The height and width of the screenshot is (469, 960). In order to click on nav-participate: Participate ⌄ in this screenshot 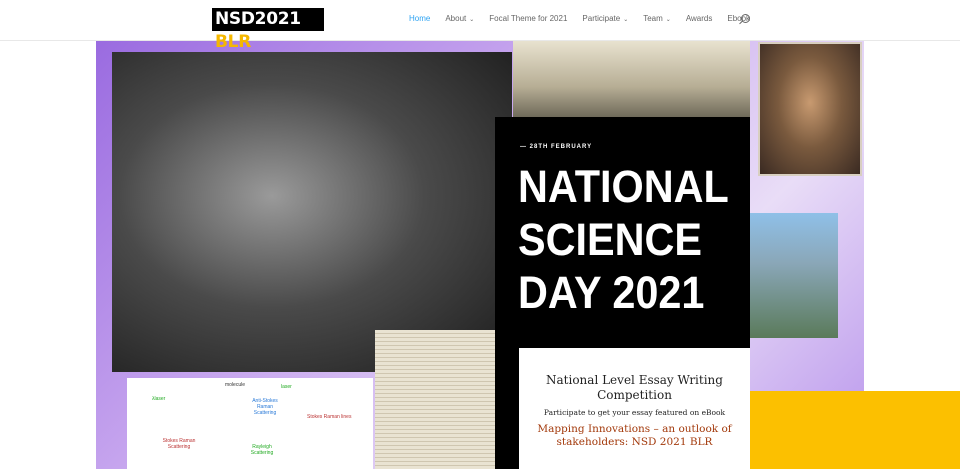, I will do `click(605, 18)`.